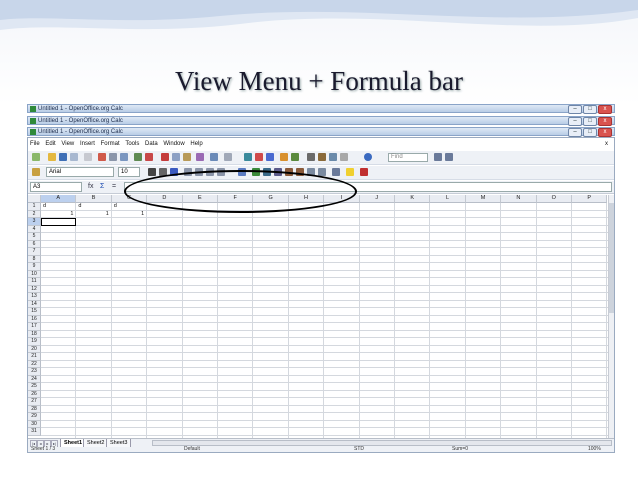 The image size is (638, 478). I want to click on column-header-c: C, so click(129, 199).